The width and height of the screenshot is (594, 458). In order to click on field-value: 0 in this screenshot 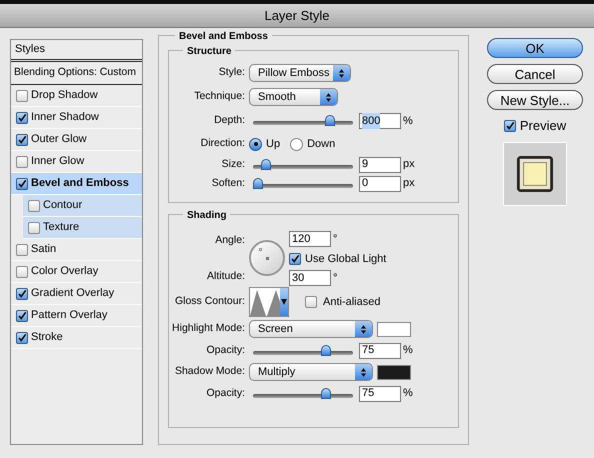, I will do `click(365, 184)`.